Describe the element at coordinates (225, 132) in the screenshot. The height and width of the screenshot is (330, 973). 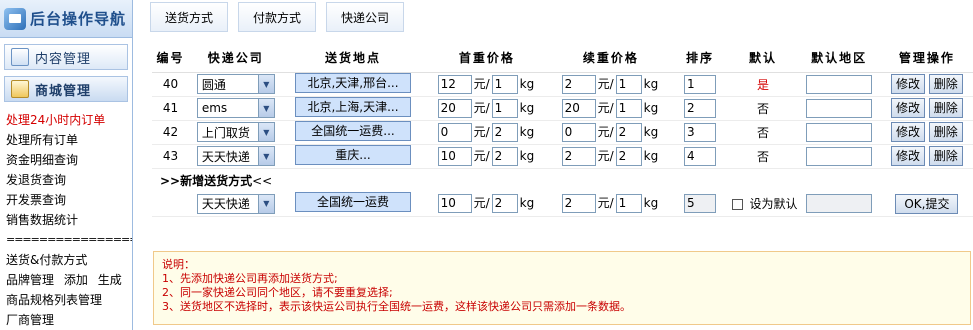
I see `company-value: 上门取货` at that location.